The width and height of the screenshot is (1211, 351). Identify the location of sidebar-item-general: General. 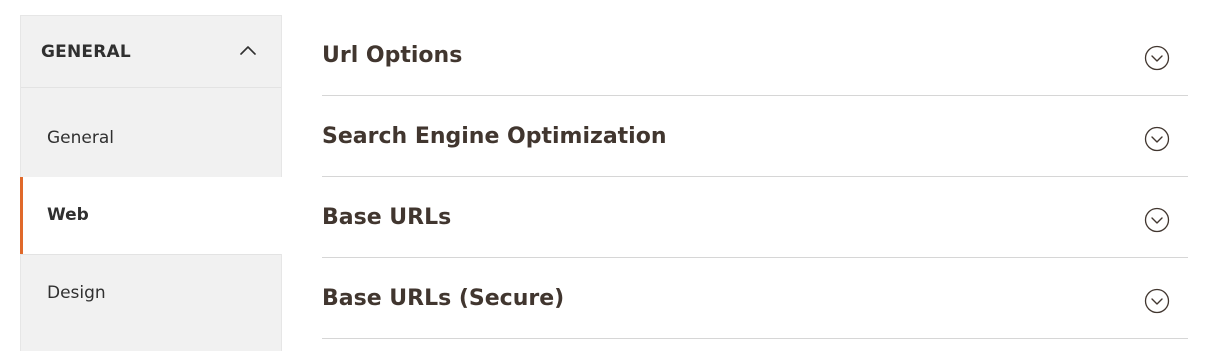
(151, 133).